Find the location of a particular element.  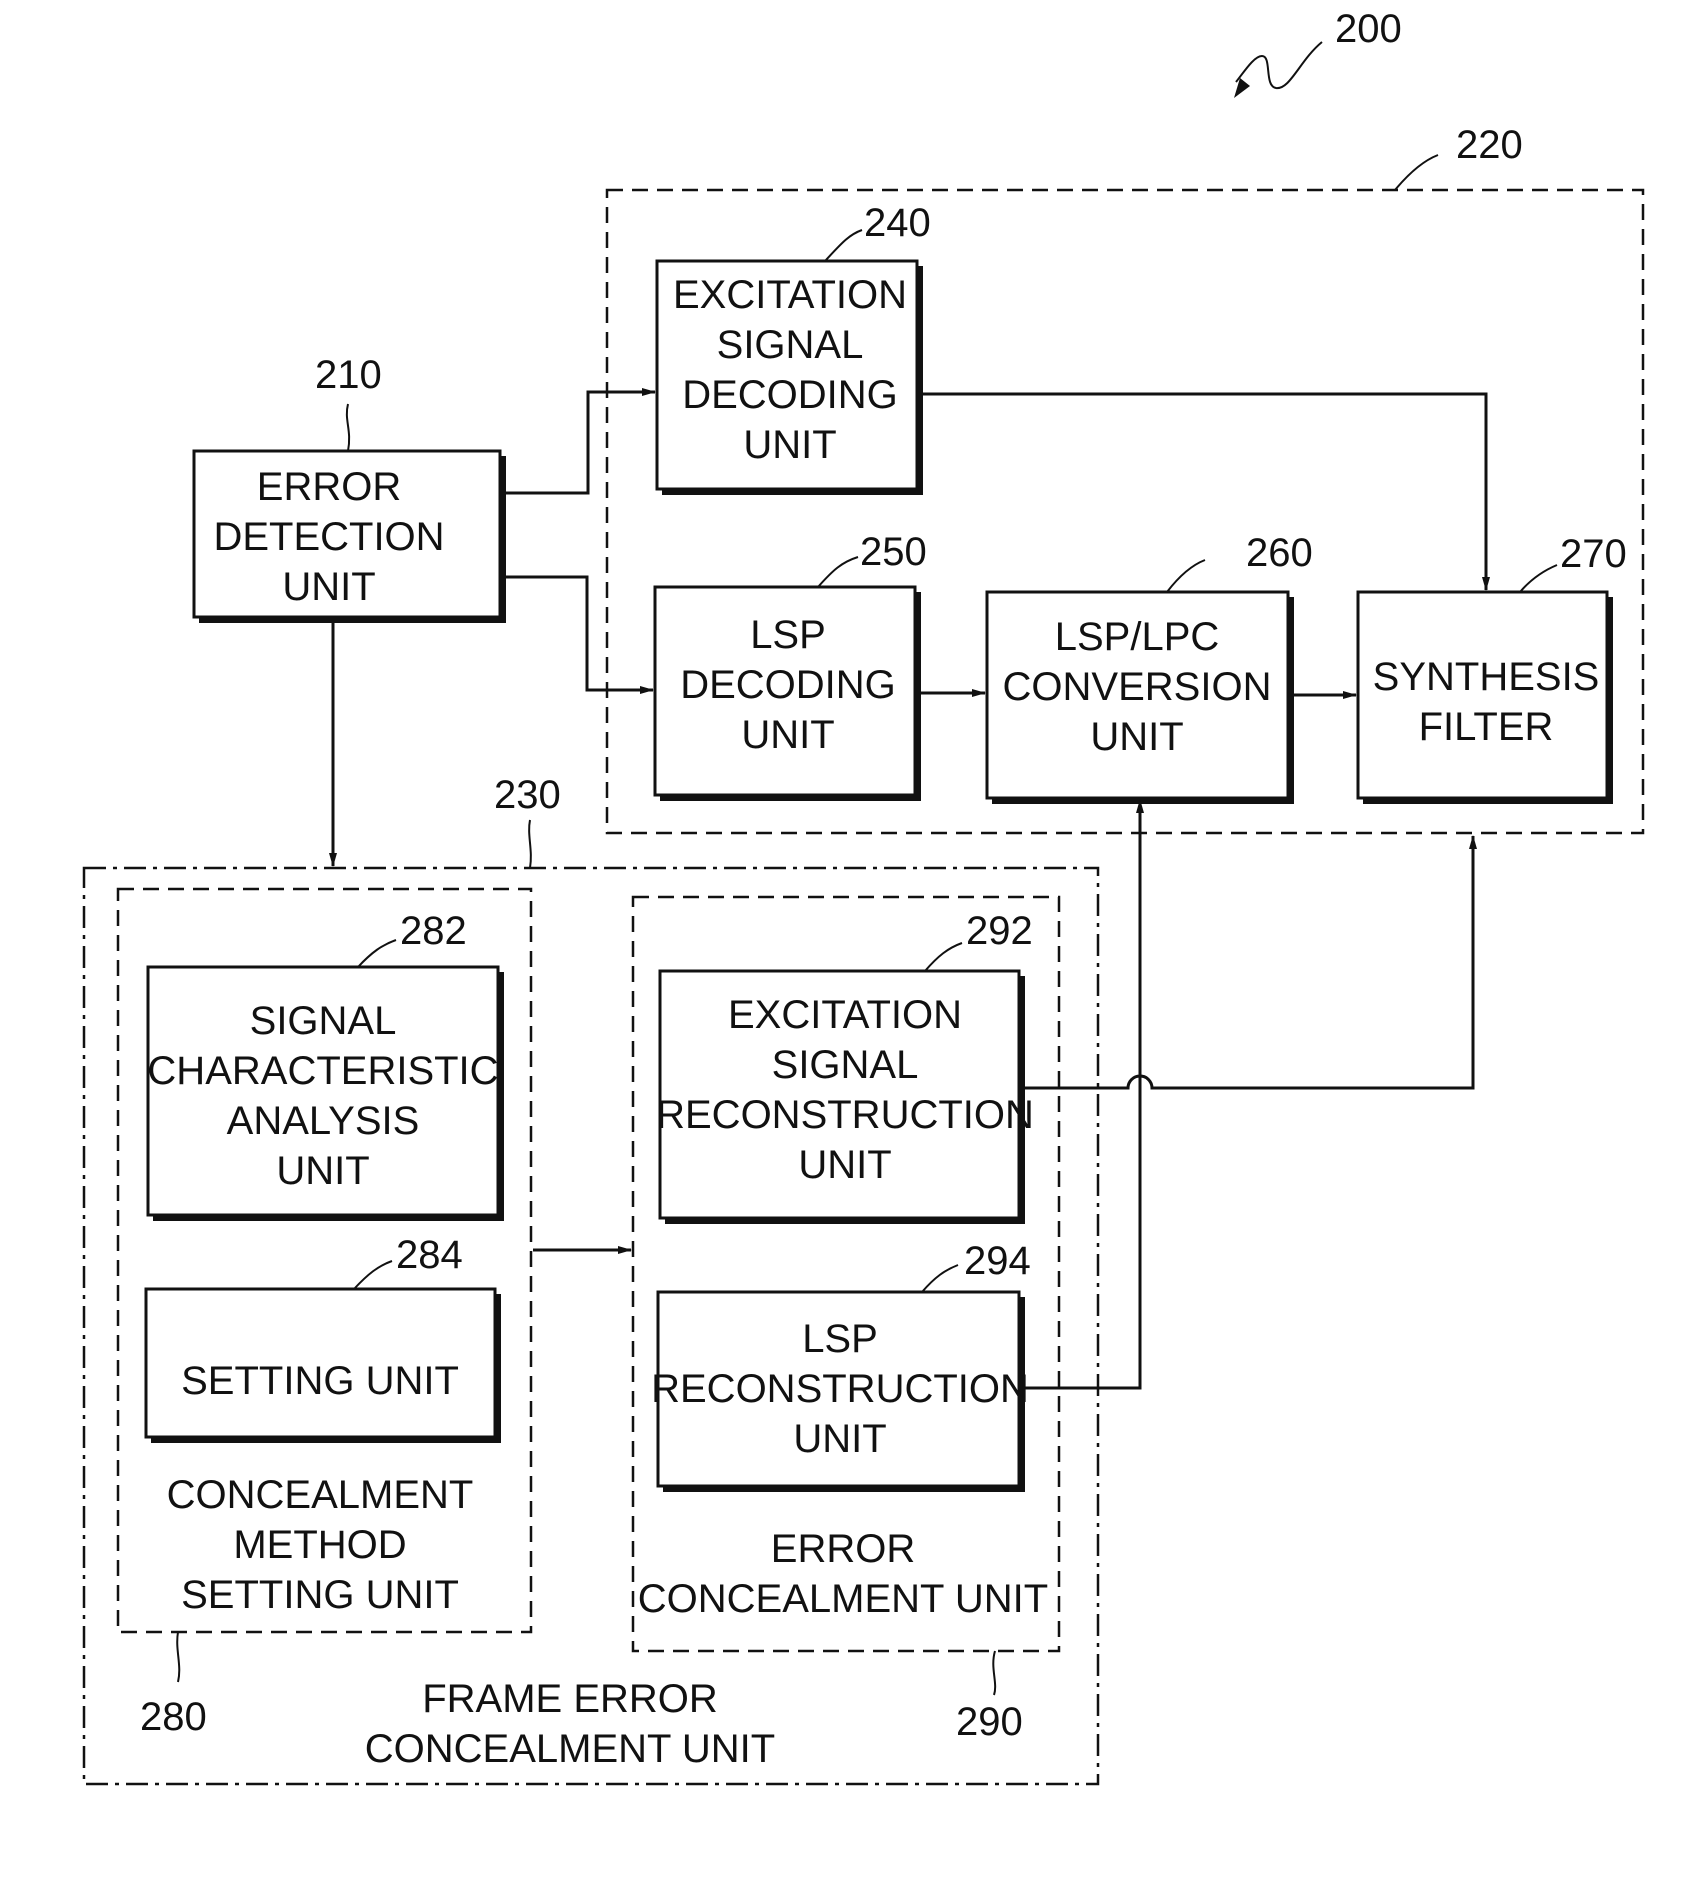

excitation-reconstruction-label-3: RECONSTRUCTION is located at coordinates (845, 1115).